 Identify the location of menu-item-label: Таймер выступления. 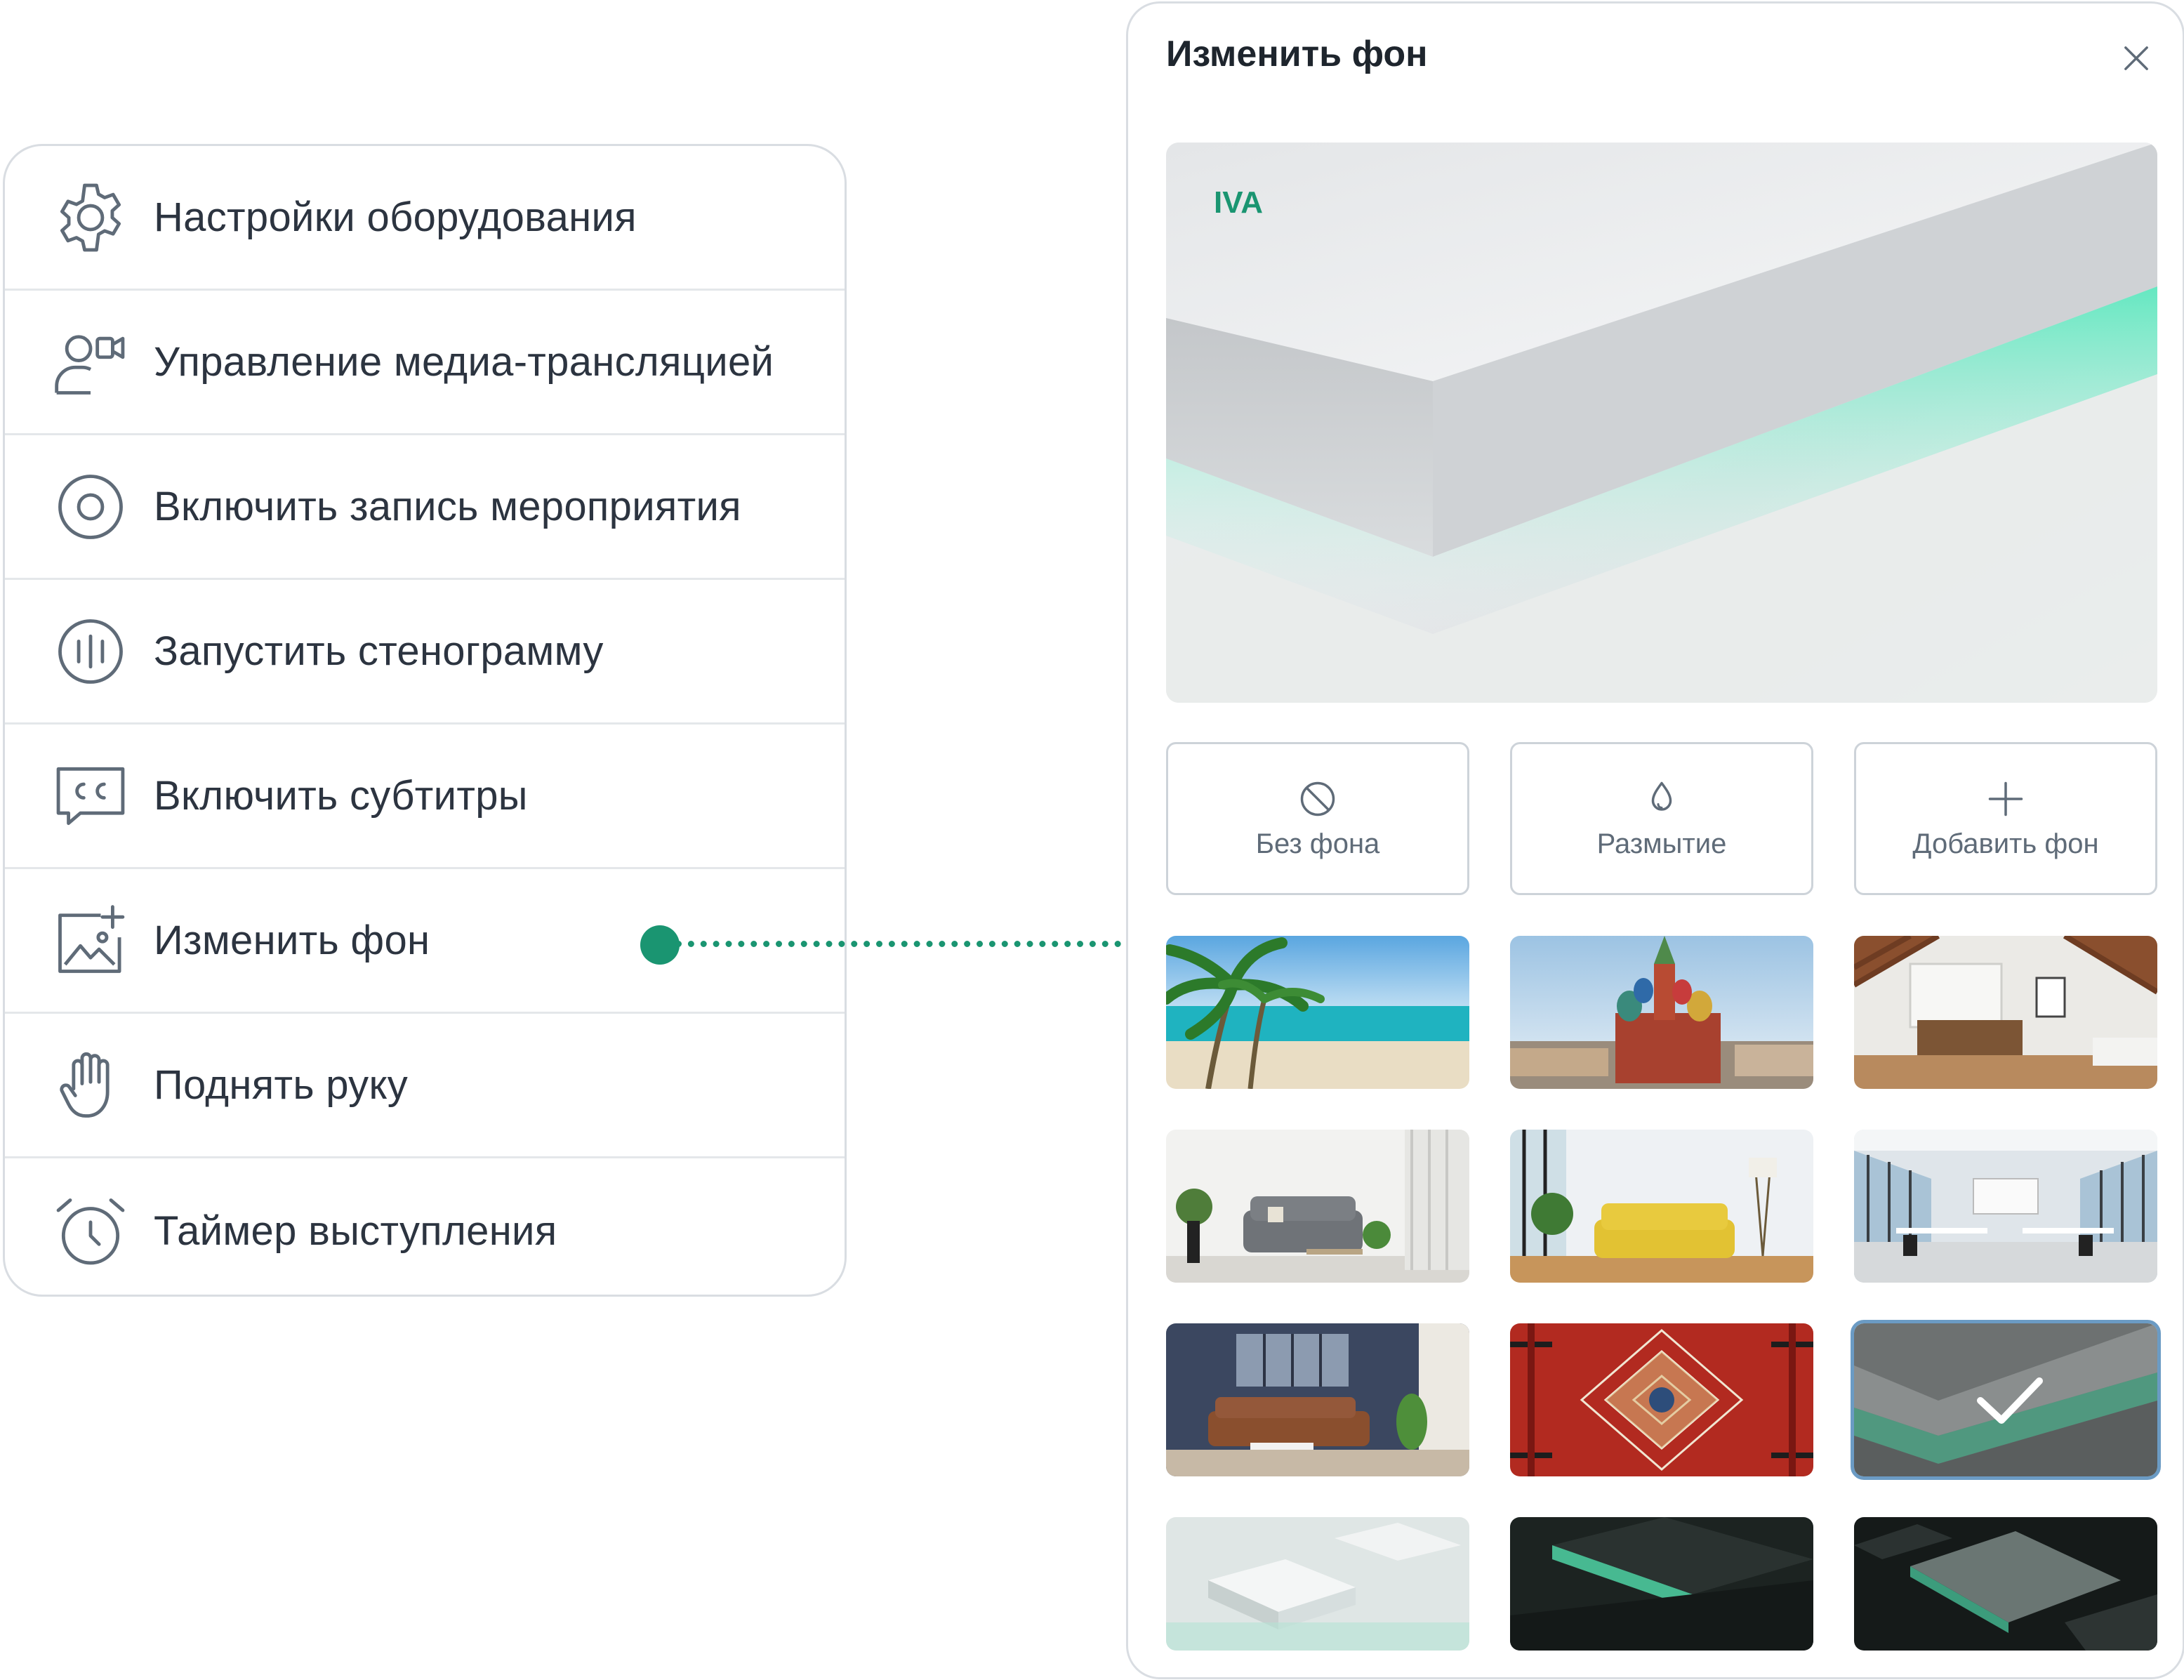
(355, 1231).